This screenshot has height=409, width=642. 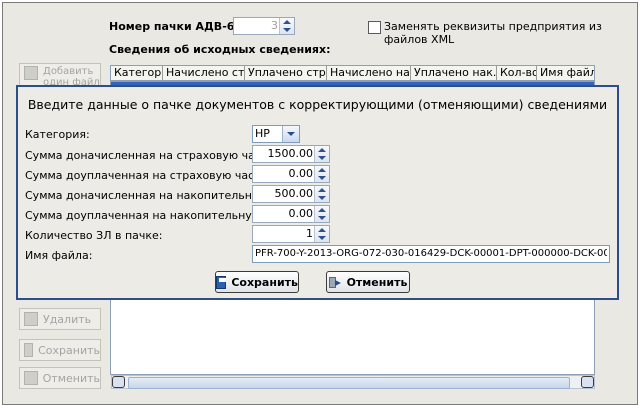 I want to click on ins-accrued-value: 1500.00, so click(x=290, y=153).